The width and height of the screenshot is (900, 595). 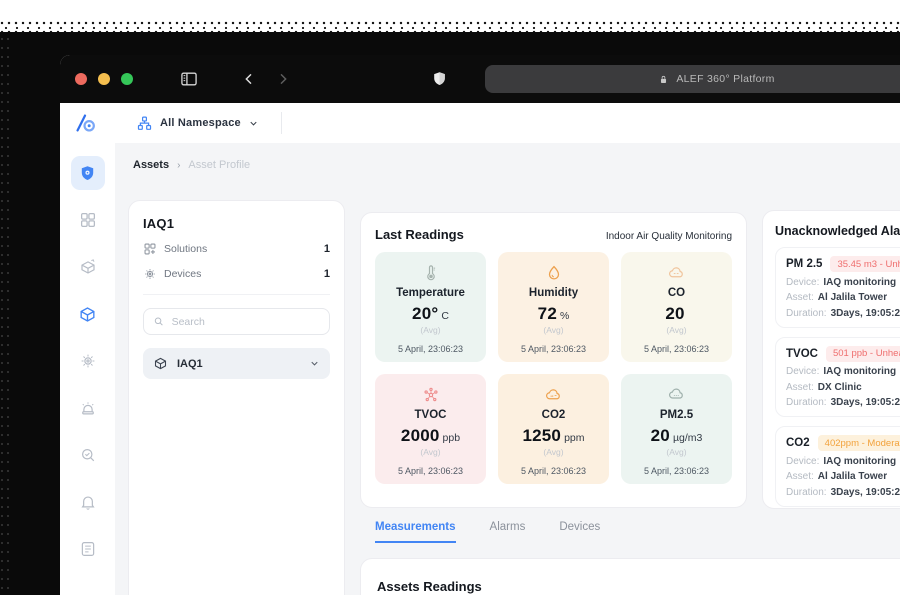 I want to click on app-logo-icon, so click(x=85, y=123).